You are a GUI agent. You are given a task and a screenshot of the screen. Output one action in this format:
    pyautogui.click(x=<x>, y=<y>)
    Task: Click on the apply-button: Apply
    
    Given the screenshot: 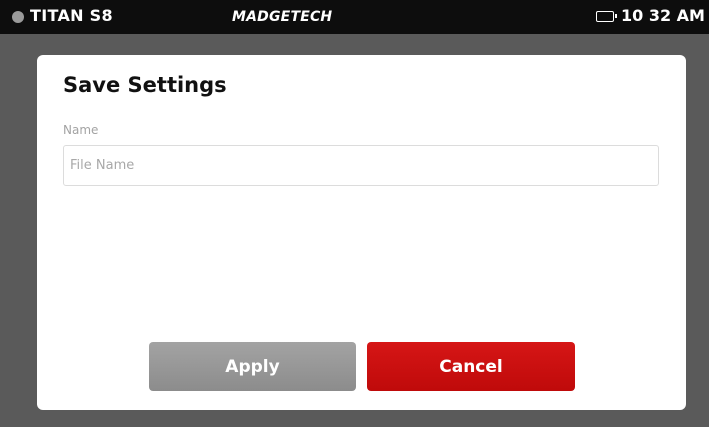 What is the action you would take?
    pyautogui.click(x=252, y=366)
    